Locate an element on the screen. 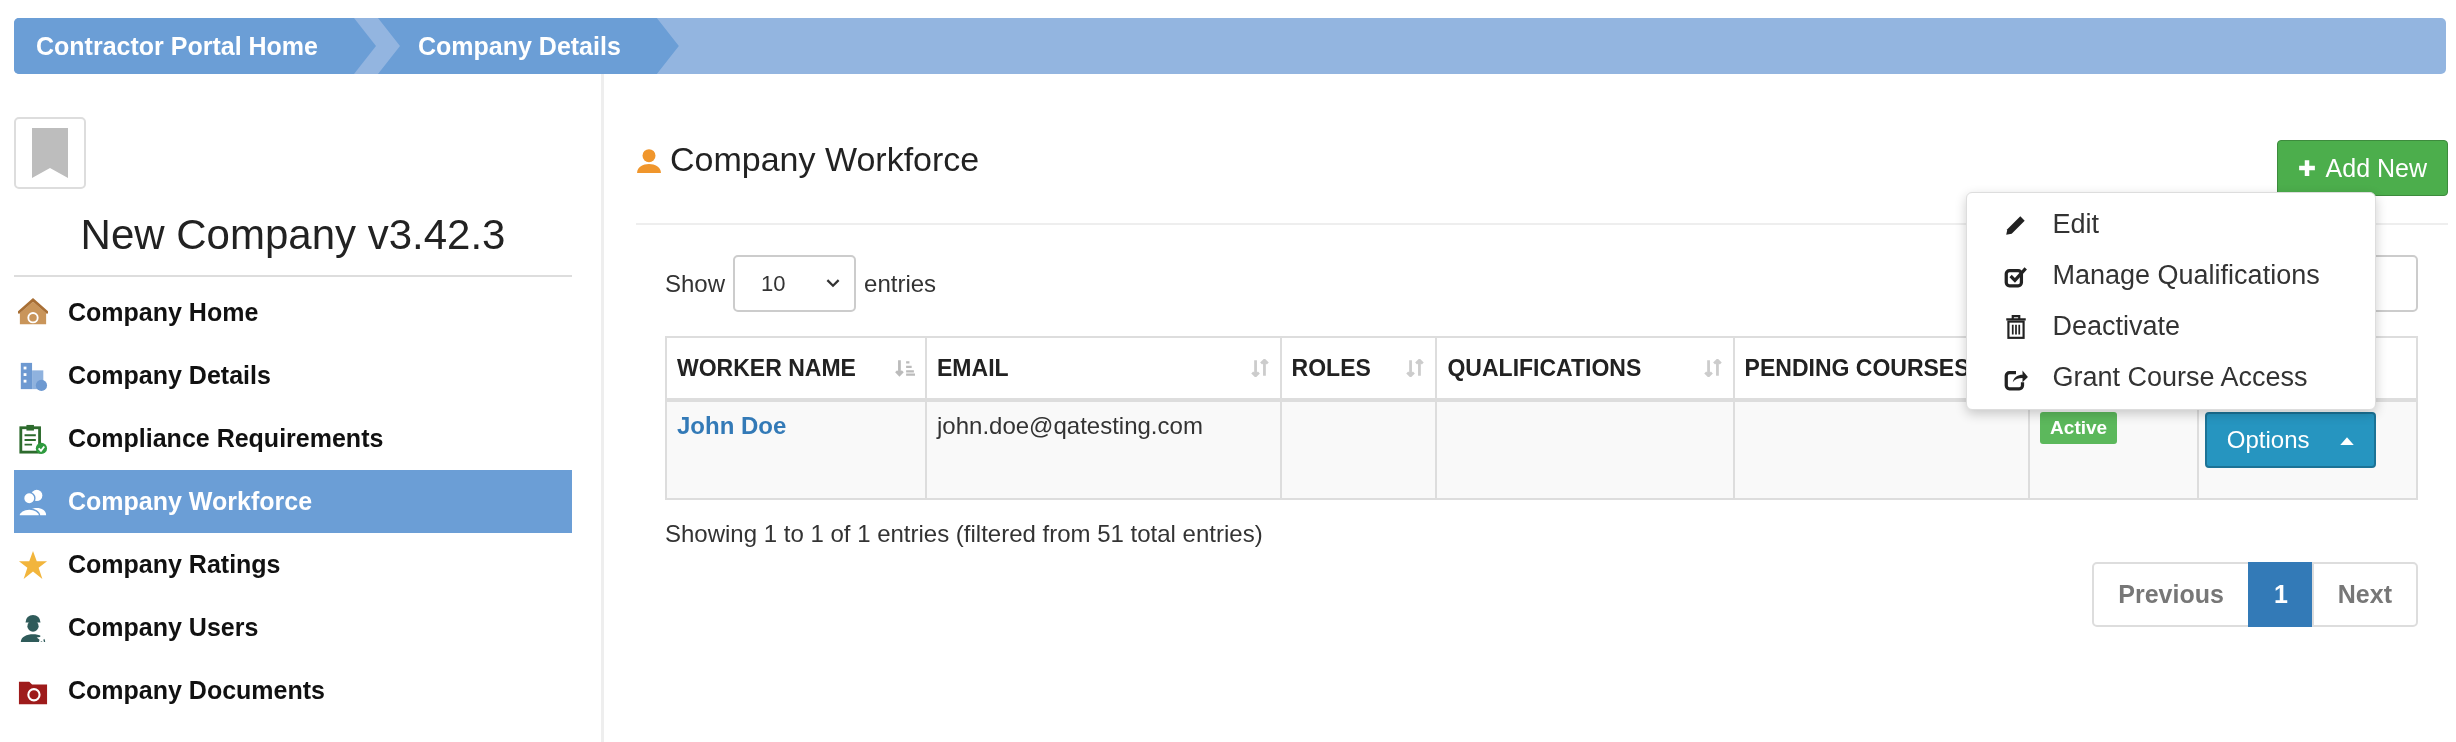  status-badge: Active is located at coordinates (2079, 428).